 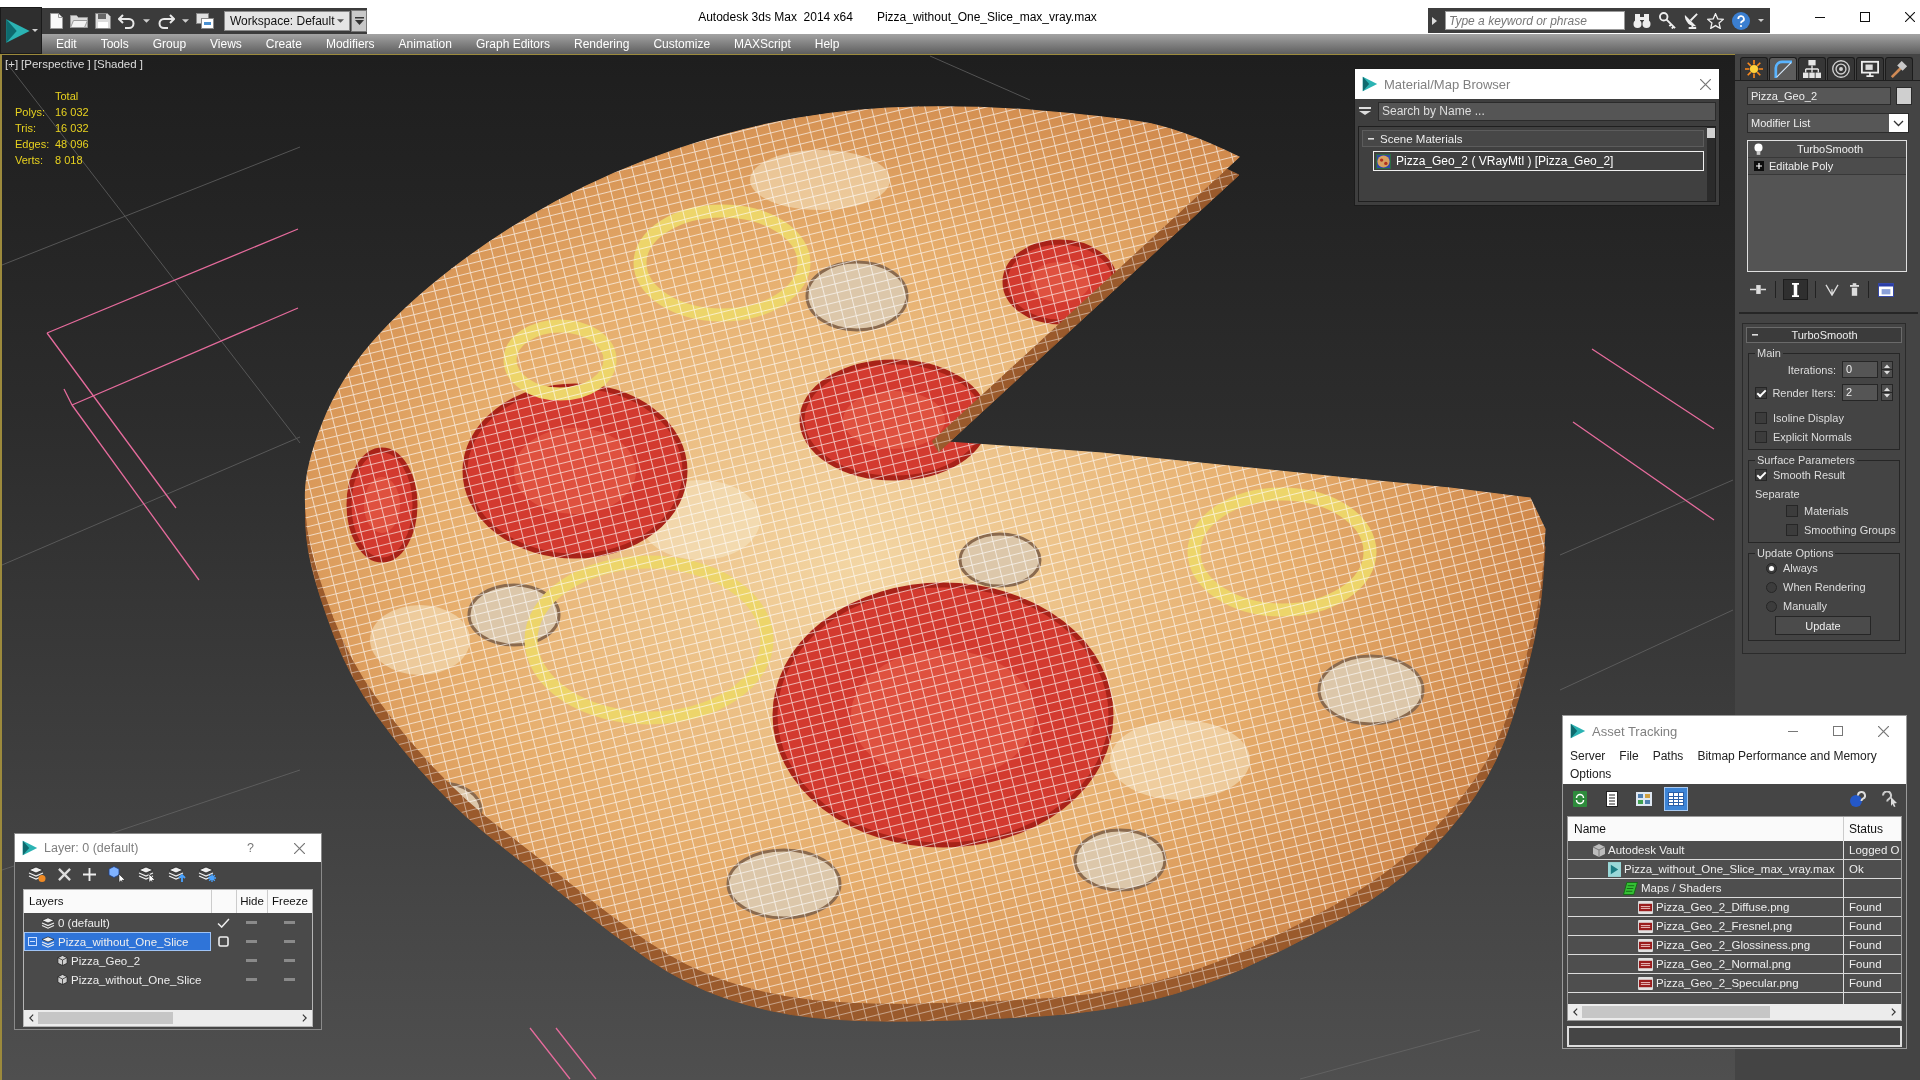 What do you see at coordinates (425, 44) in the screenshot?
I see `menu-item: Animation` at bounding box center [425, 44].